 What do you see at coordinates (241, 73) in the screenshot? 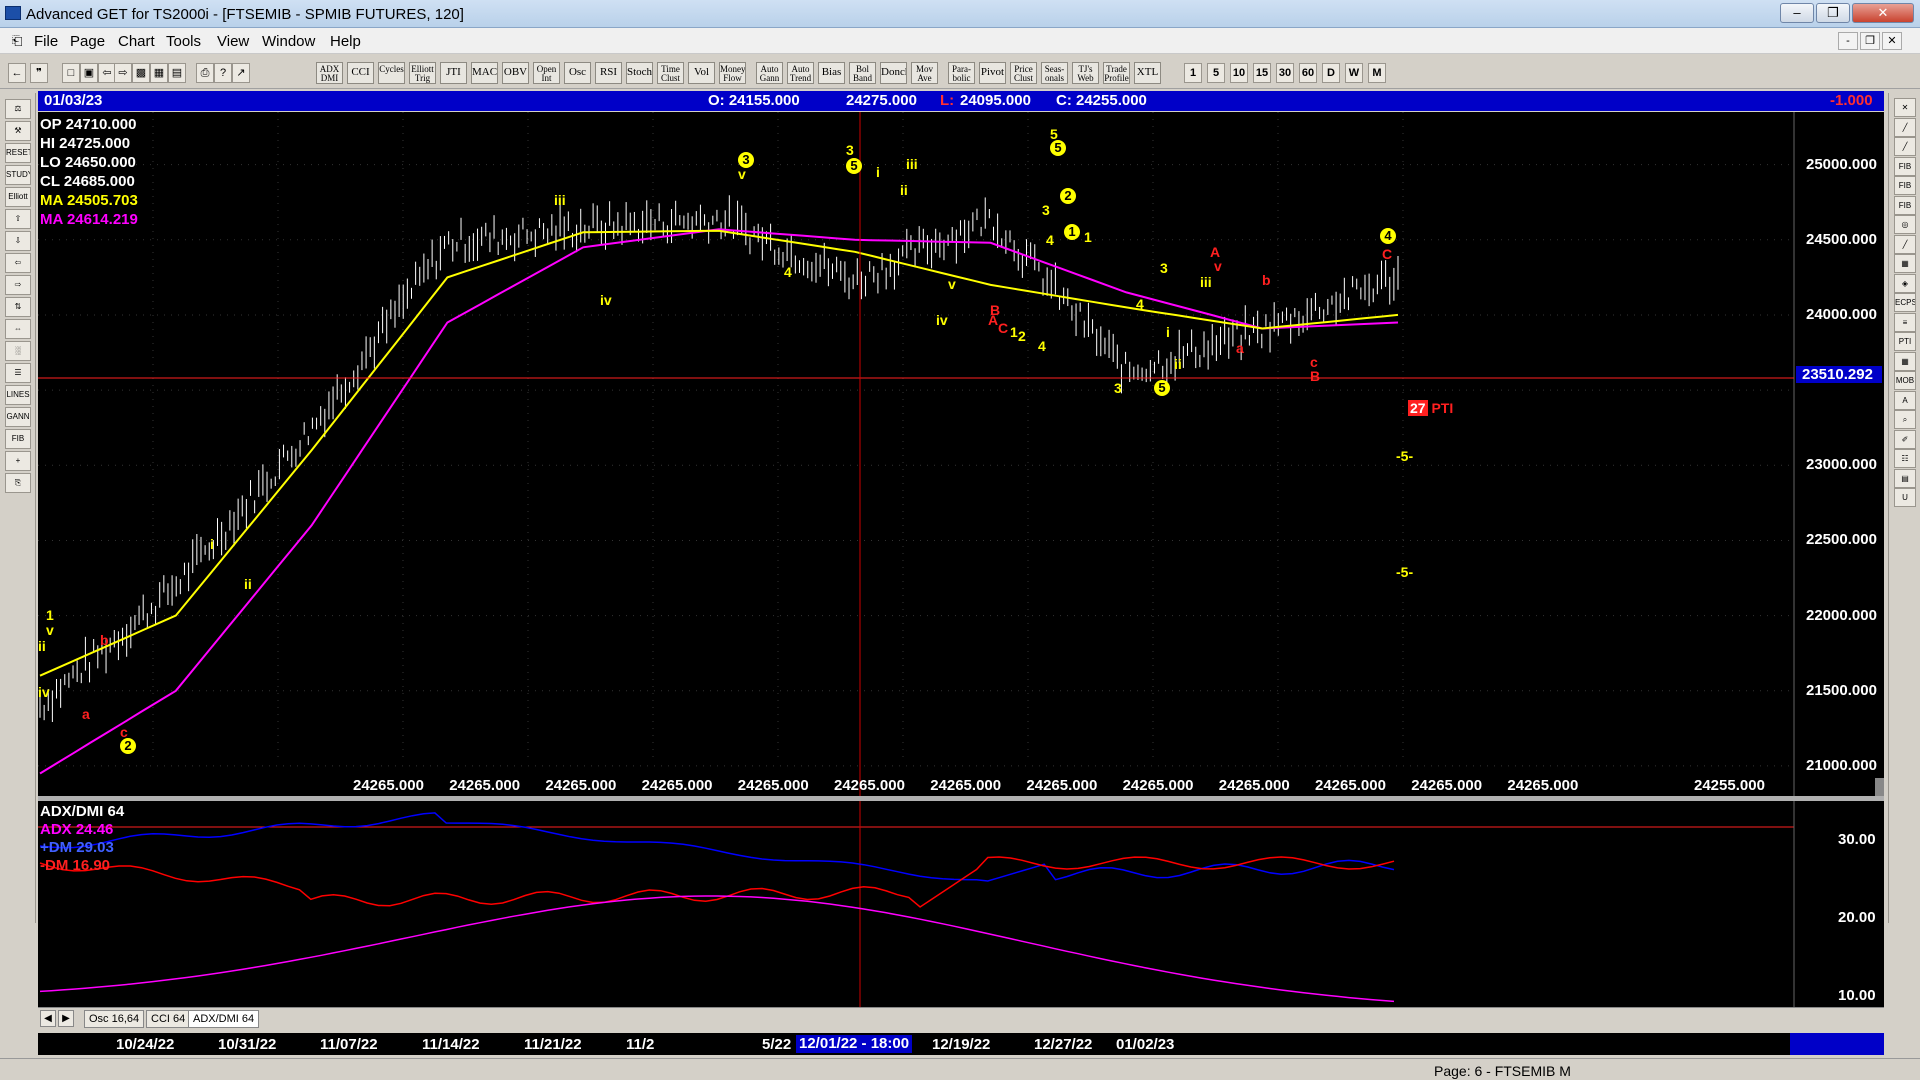
I see `toolbar-icon: ↗` at bounding box center [241, 73].